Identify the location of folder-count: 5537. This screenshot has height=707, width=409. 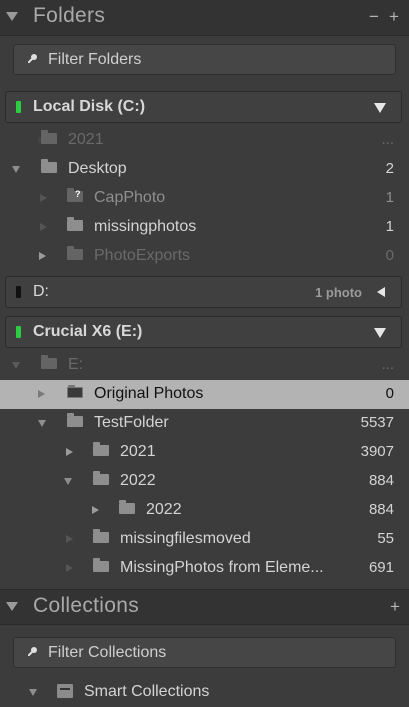
(377, 422).